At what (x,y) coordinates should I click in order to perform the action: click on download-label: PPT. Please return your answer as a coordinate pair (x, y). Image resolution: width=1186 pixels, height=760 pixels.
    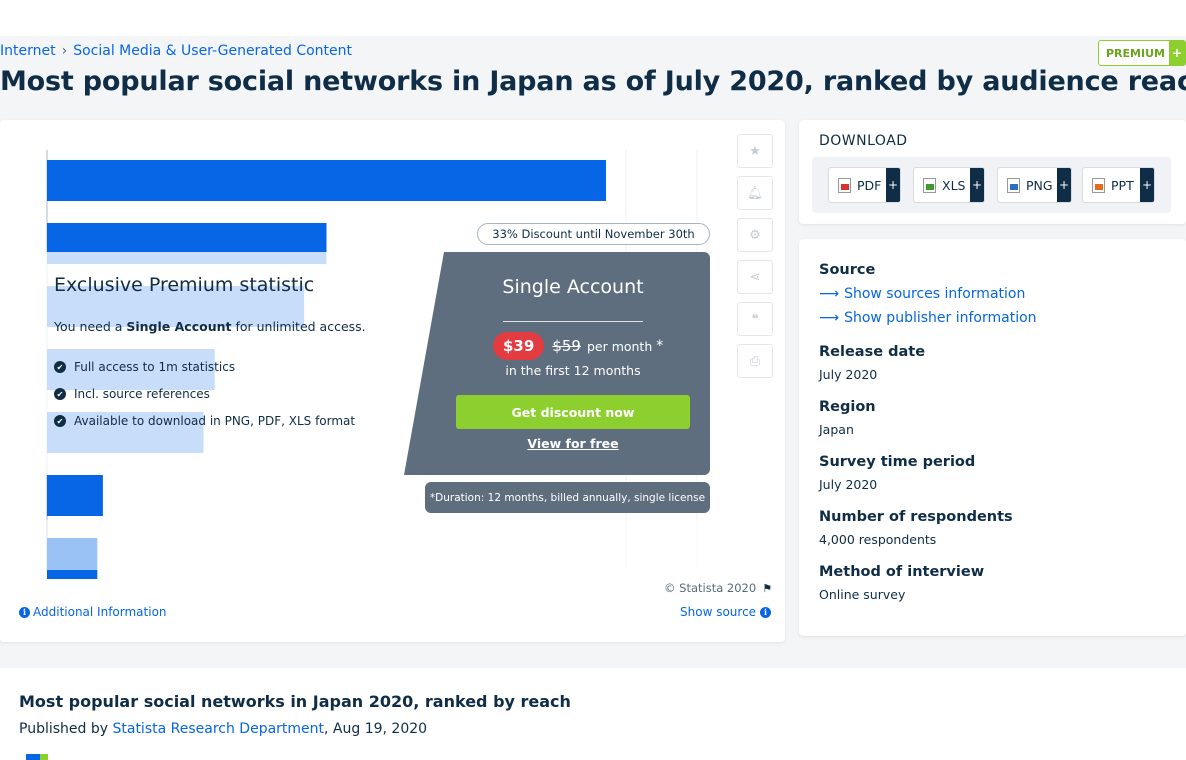
    Looking at the image, I should click on (1122, 185).